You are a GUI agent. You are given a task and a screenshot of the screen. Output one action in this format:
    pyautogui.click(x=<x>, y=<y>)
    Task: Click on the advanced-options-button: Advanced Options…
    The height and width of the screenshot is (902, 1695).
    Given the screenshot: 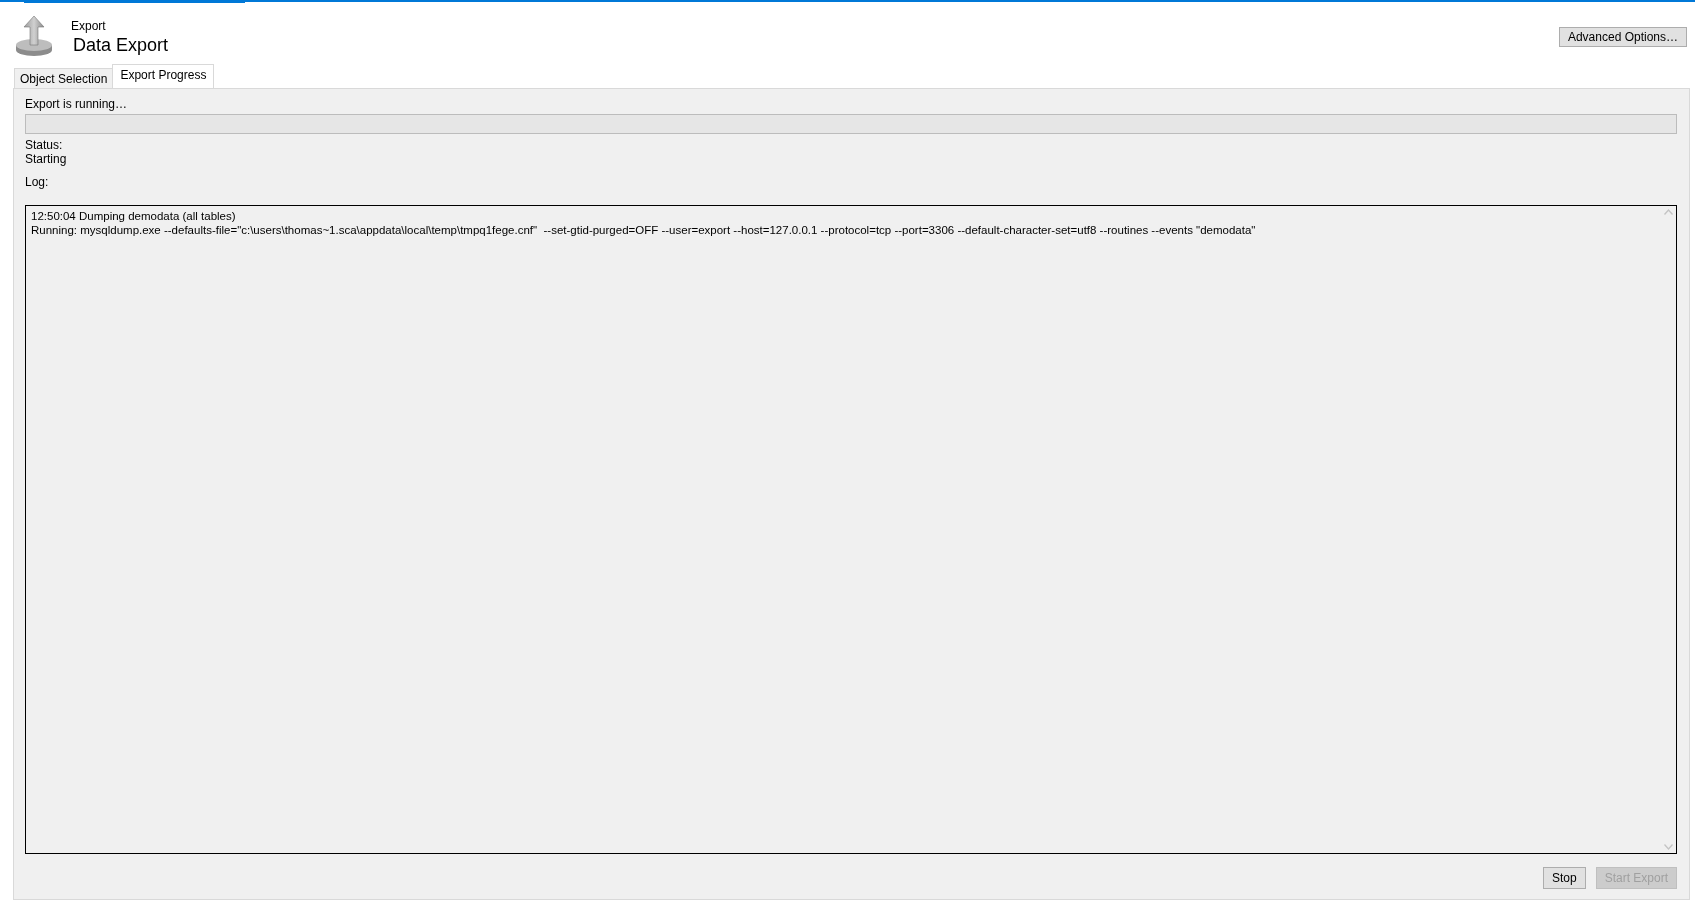 What is the action you would take?
    pyautogui.click(x=1622, y=37)
    